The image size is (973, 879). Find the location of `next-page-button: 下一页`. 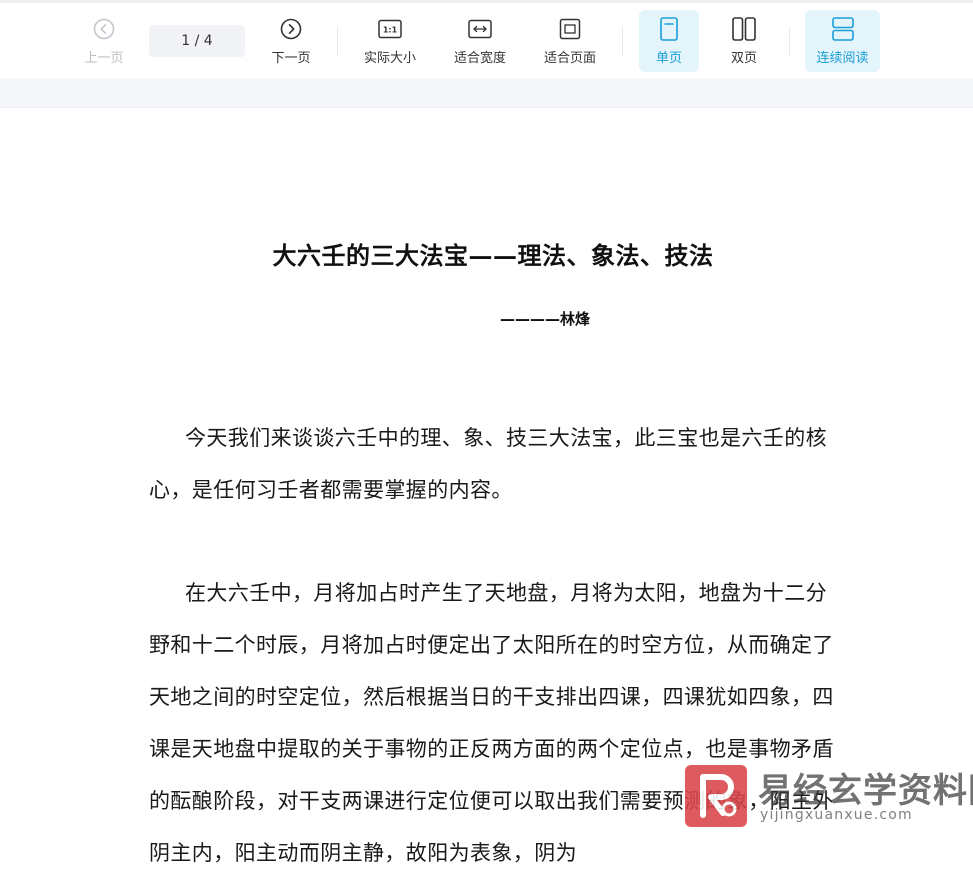

next-page-button: 下一页 is located at coordinates (291, 41).